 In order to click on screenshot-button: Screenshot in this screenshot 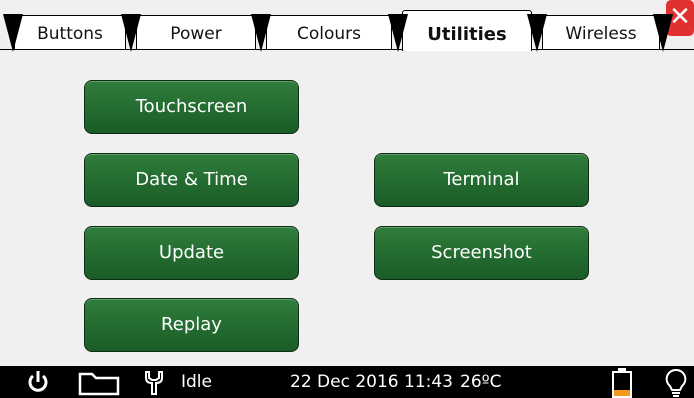, I will do `click(481, 253)`.